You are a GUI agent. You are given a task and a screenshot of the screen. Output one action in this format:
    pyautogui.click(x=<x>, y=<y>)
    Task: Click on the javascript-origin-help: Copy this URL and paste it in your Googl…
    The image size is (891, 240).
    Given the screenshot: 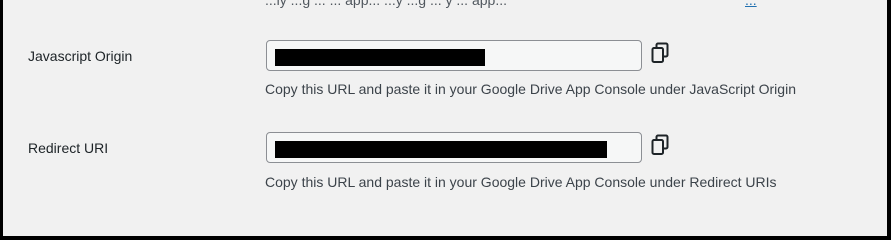 What is the action you would take?
    pyautogui.click(x=530, y=89)
    